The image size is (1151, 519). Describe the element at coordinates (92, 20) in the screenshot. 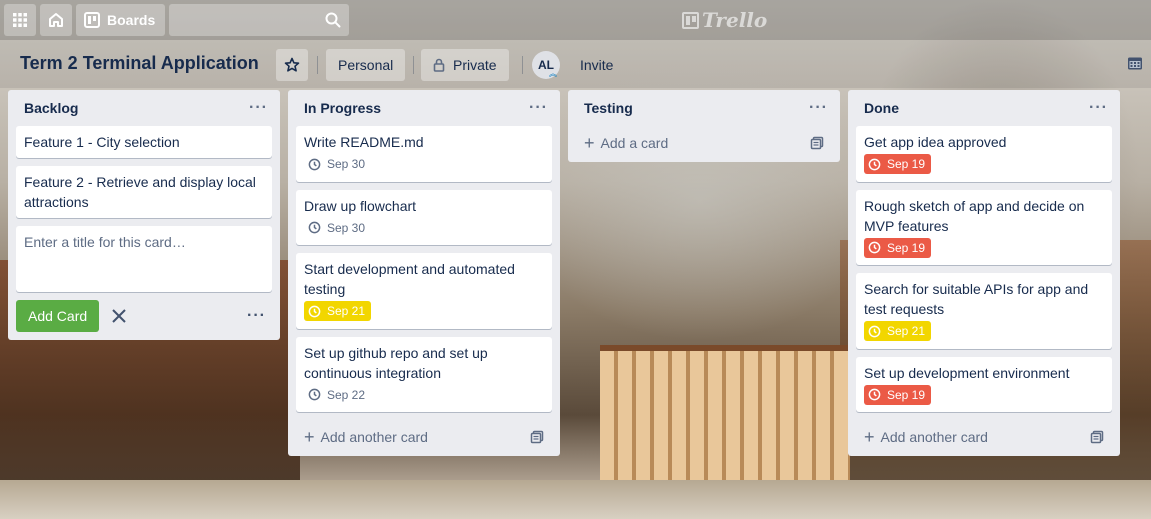

I see `board-icon` at that location.